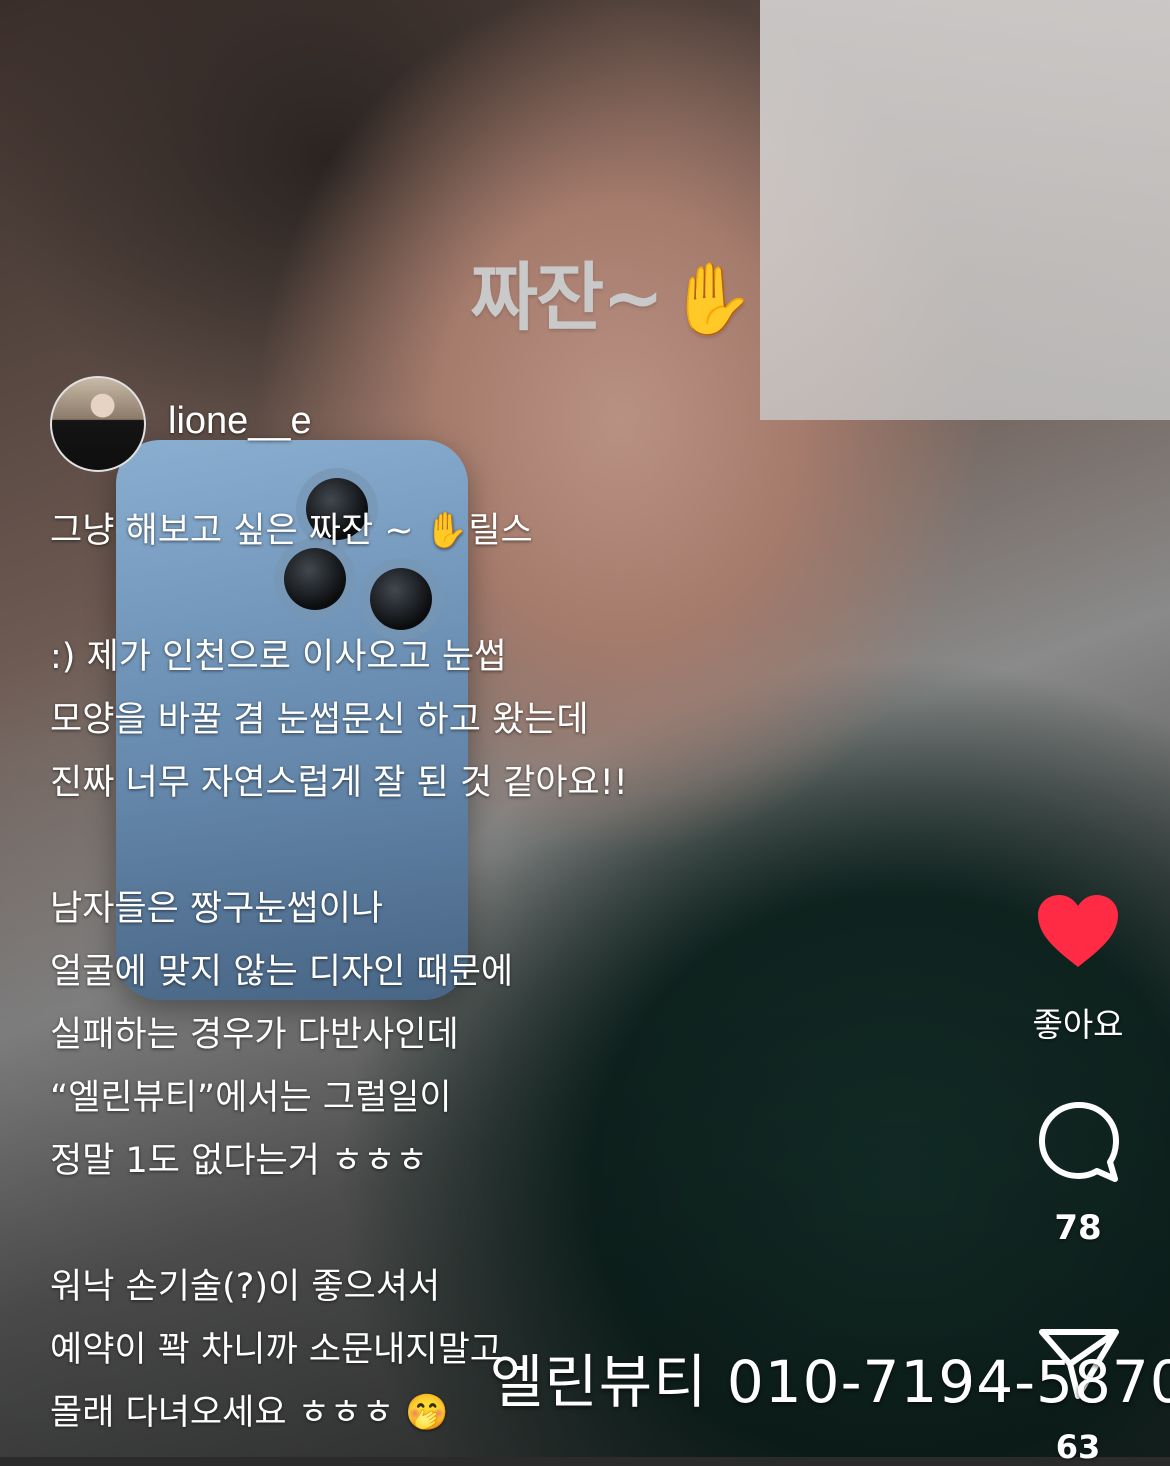 The width and height of the screenshot is (1170, 1466). Describe the element at coordinates (339, 783) in the screenshot. I see `caption-line: 진짜 너무 자연스럽게 잘 된 것 같아요!!` at that location.